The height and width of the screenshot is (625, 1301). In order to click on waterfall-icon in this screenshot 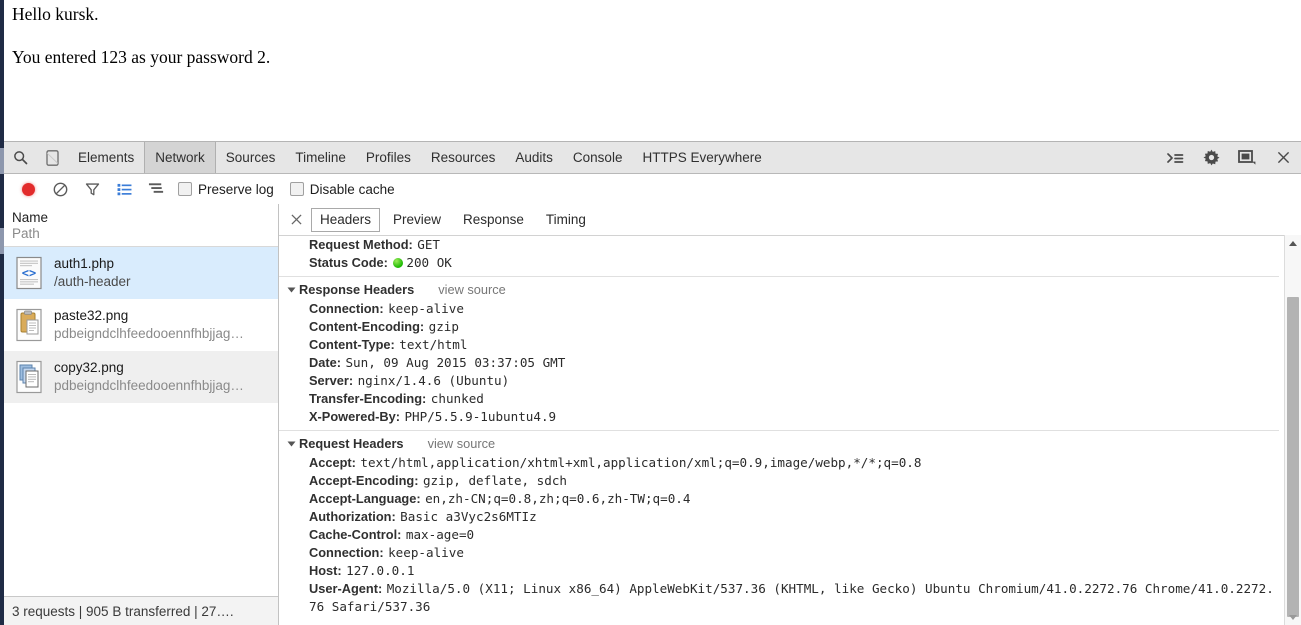, I will do `click(155, 188)`.